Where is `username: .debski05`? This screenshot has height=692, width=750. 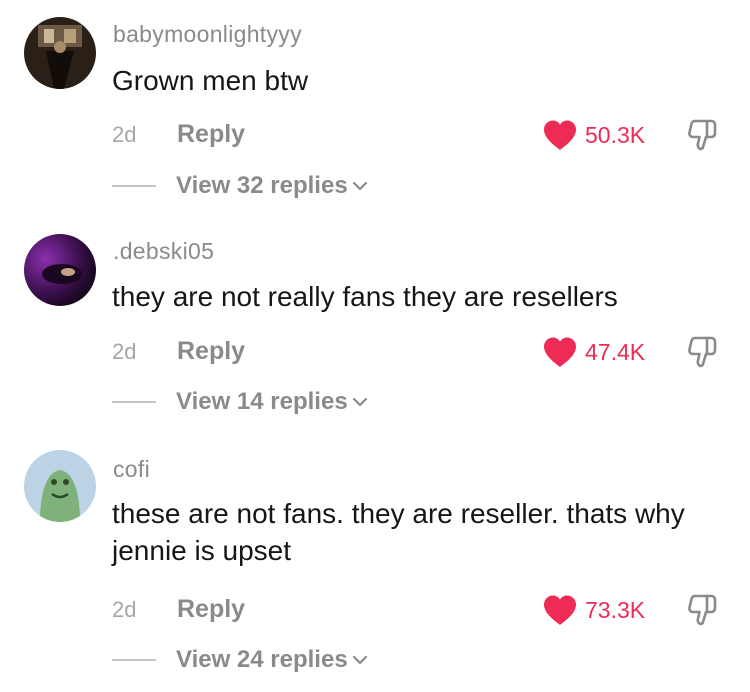 username: .debski05 is located at coordinates (163, 251).